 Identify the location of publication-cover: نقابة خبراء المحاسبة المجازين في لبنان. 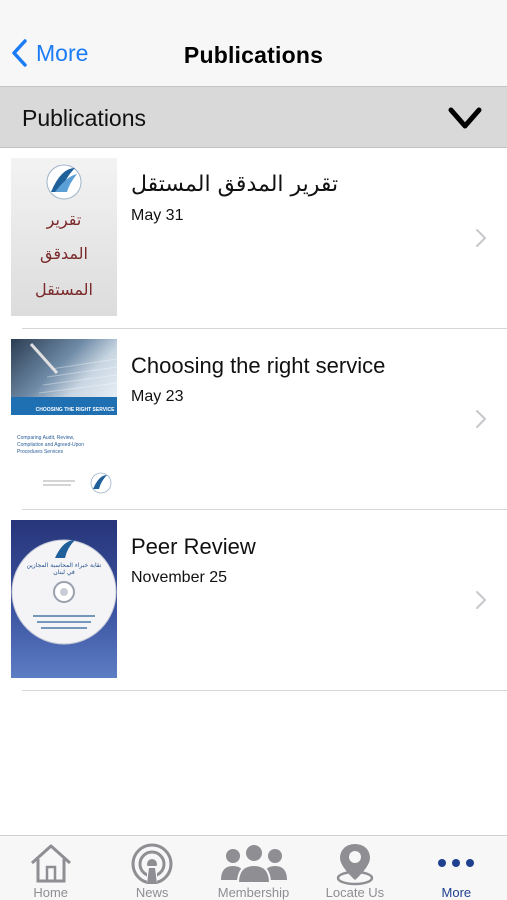
(64, 599).